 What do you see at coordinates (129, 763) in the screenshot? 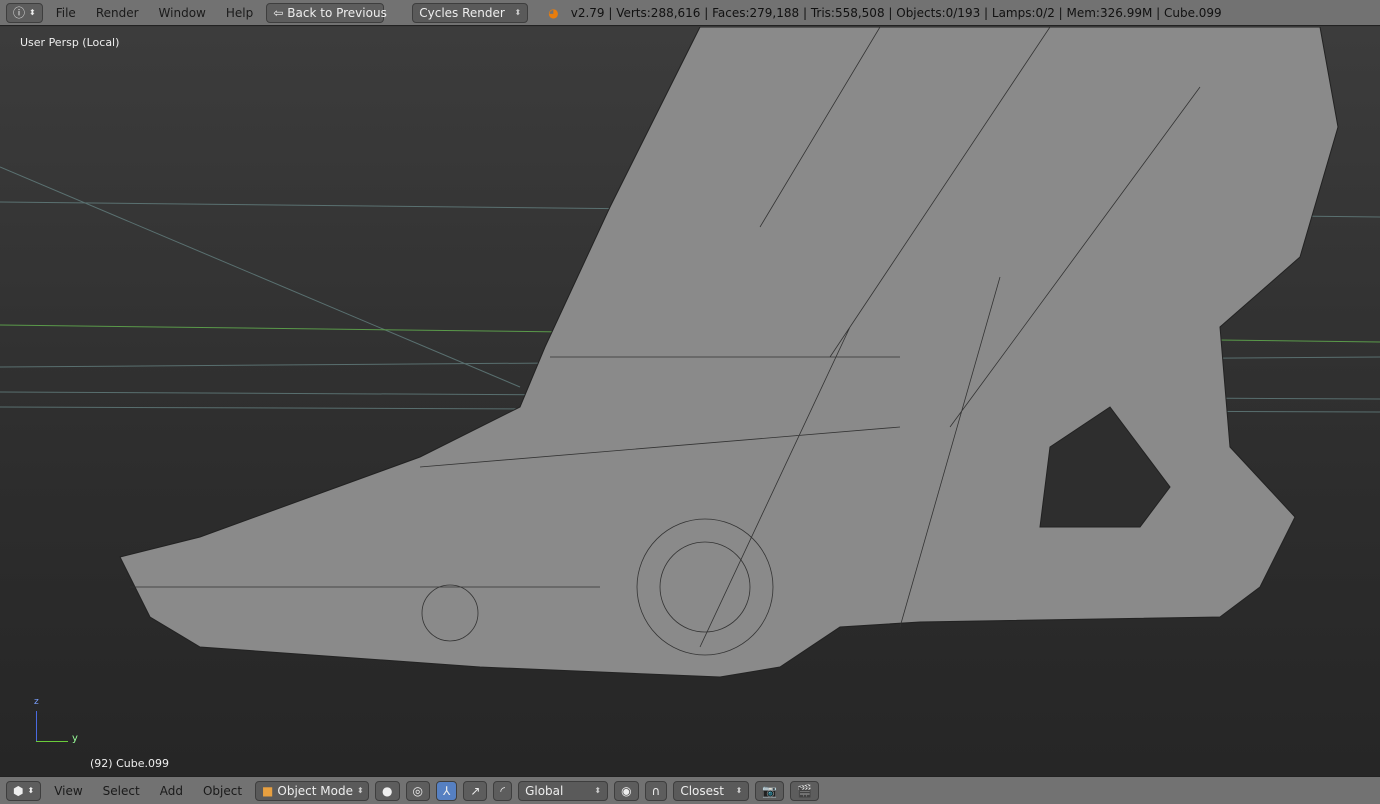
I see `active-object-label: (92) Cube.099` at bounding box center [129, 763].